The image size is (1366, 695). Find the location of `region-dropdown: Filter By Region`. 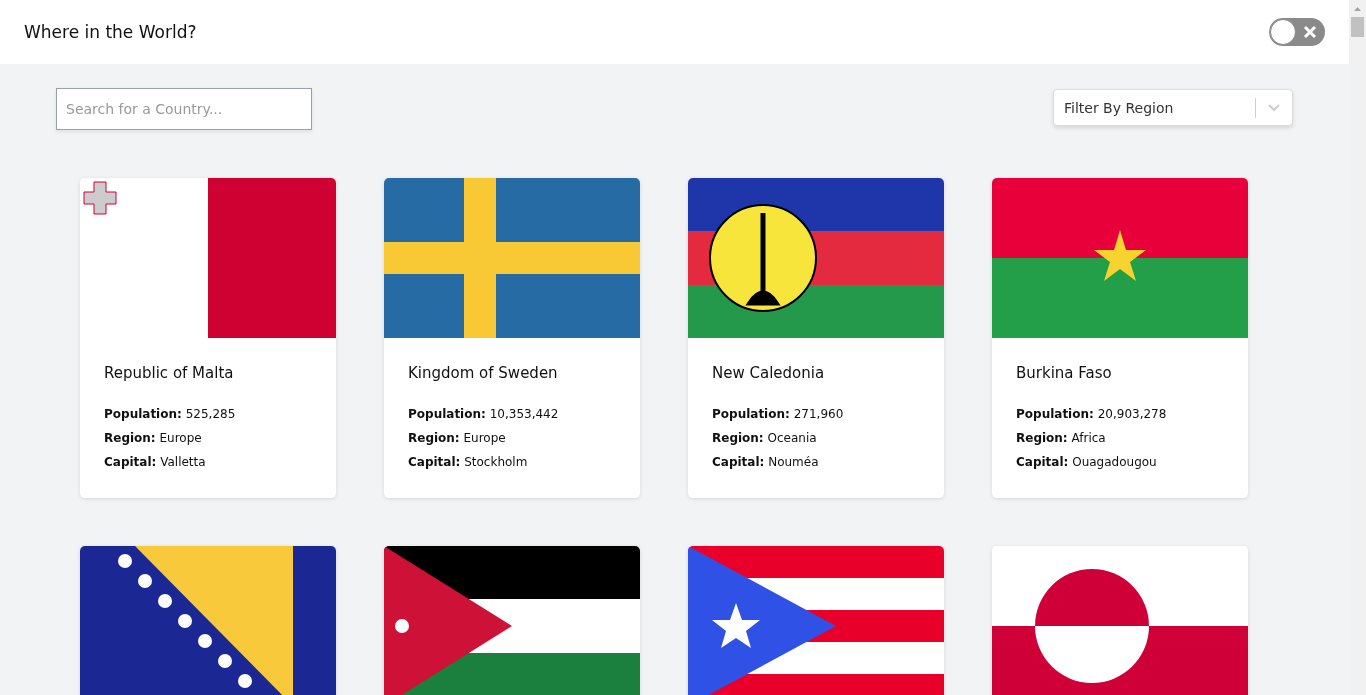

region-dropdown: Filter By Region is located at coordinates (1173, 107).